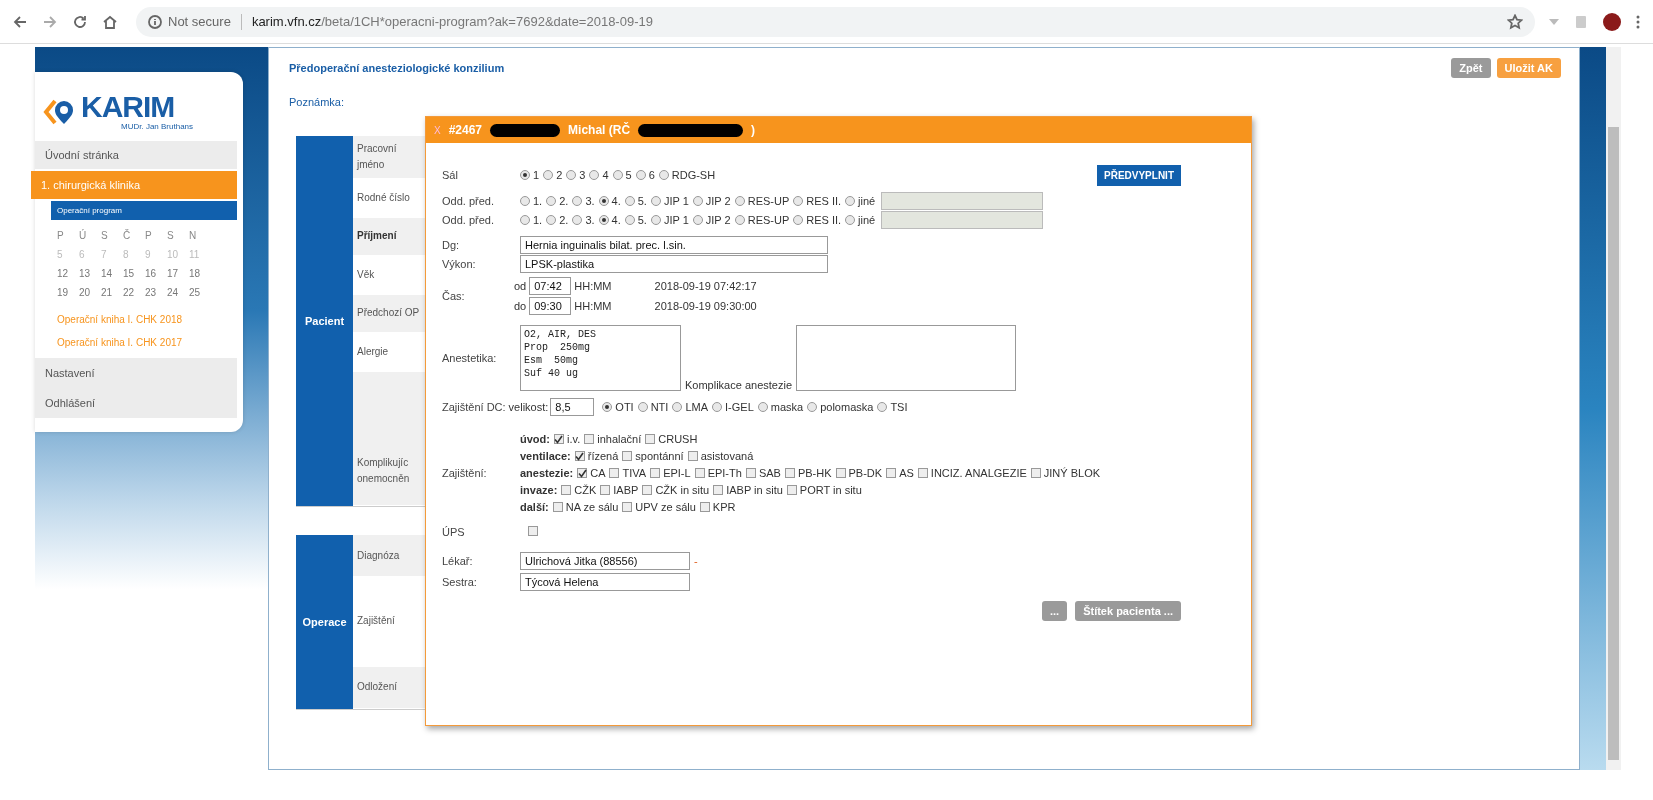  Describe the element at coordinates (906, 358) in the screenshot. I see `complications-textarea` at that location.